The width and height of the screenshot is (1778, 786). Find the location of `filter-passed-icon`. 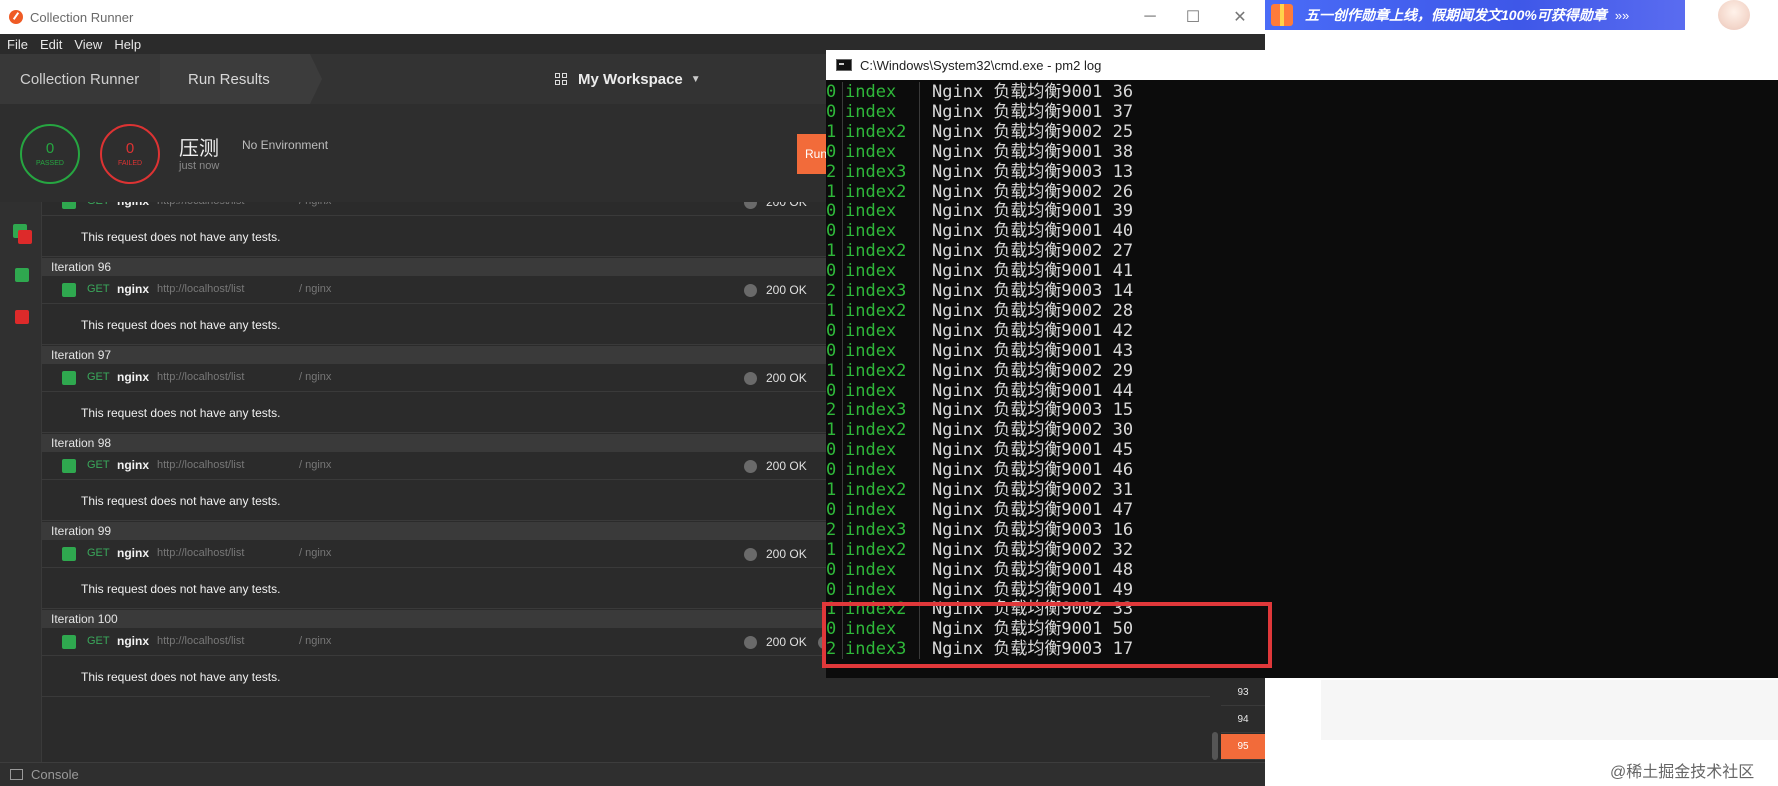

filter-passed-icon is located at coordinates (22, 275).